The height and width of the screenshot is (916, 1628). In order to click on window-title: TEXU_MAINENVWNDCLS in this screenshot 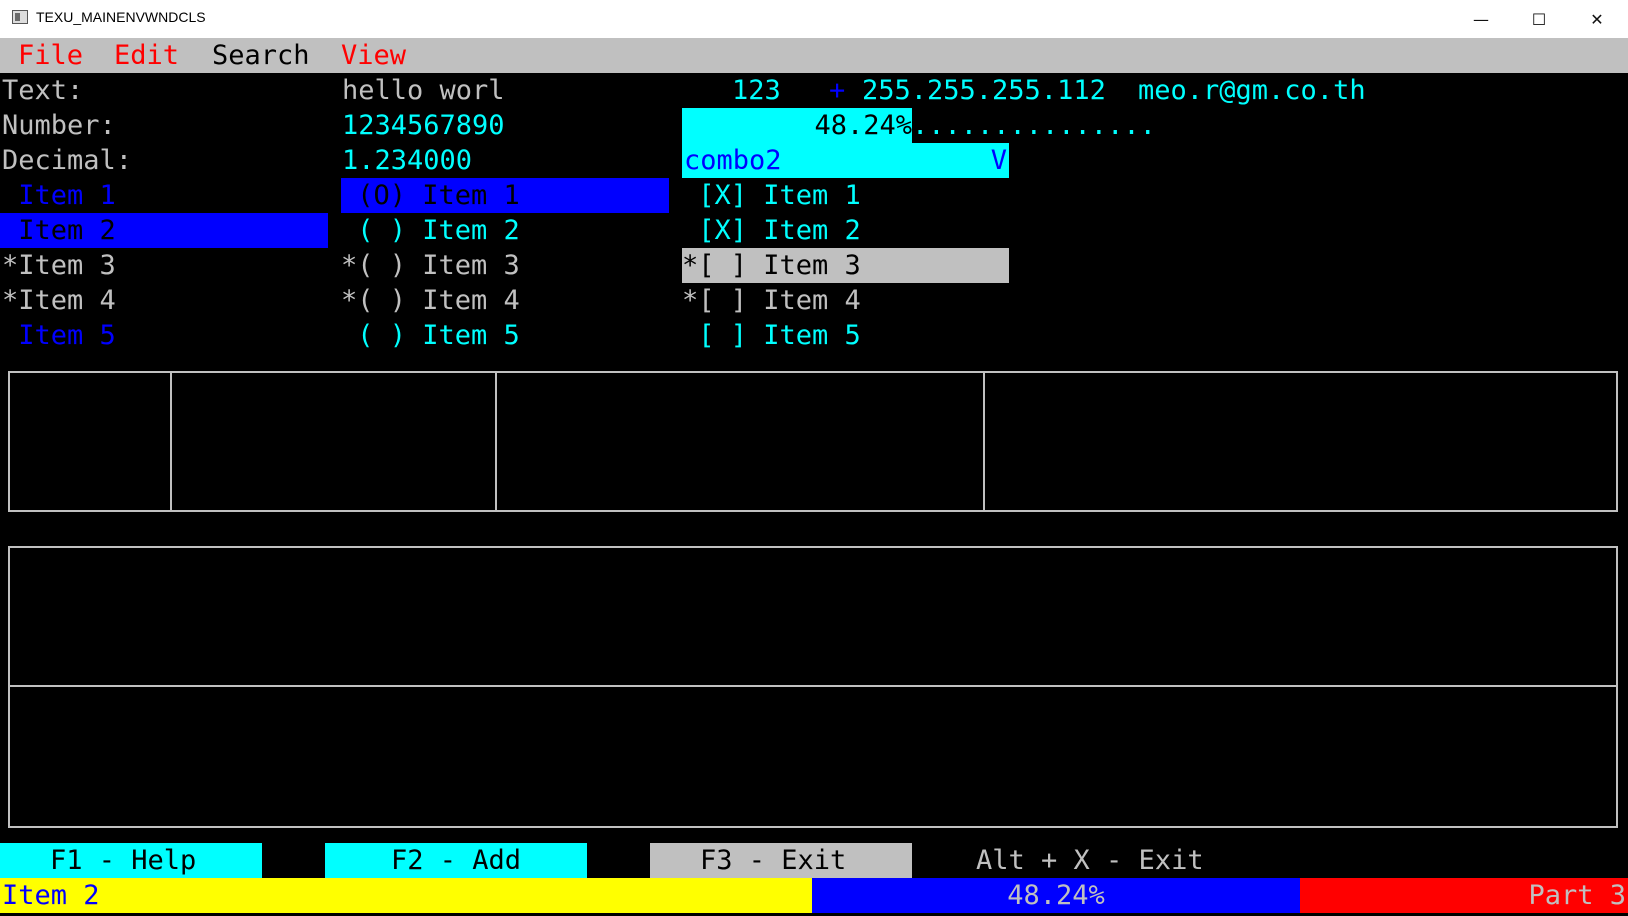, I will do `click(121, 17)`.